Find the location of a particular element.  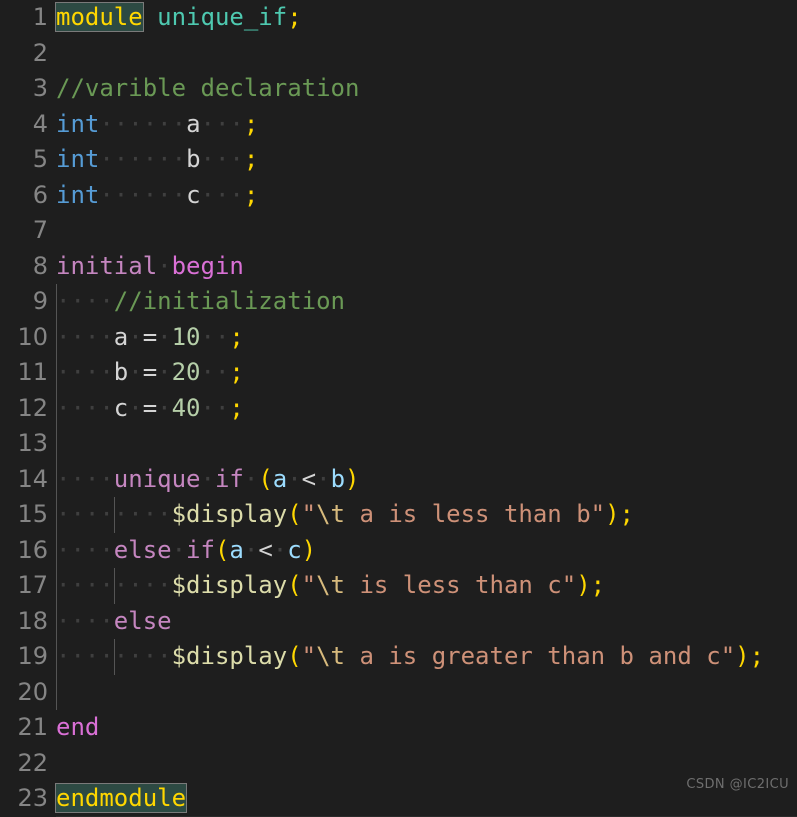

token-module-name: unique_if is located at coordinates (222, 17).